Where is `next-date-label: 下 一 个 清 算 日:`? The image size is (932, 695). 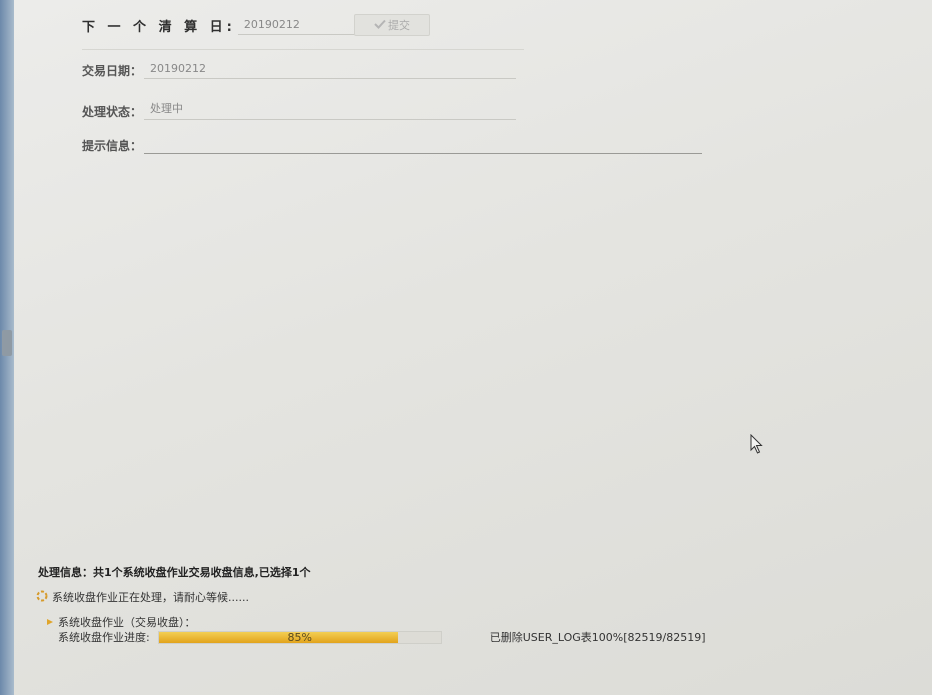
next-date-label: 下 一 个 清 算 日: is located at coordinates (159, 27).